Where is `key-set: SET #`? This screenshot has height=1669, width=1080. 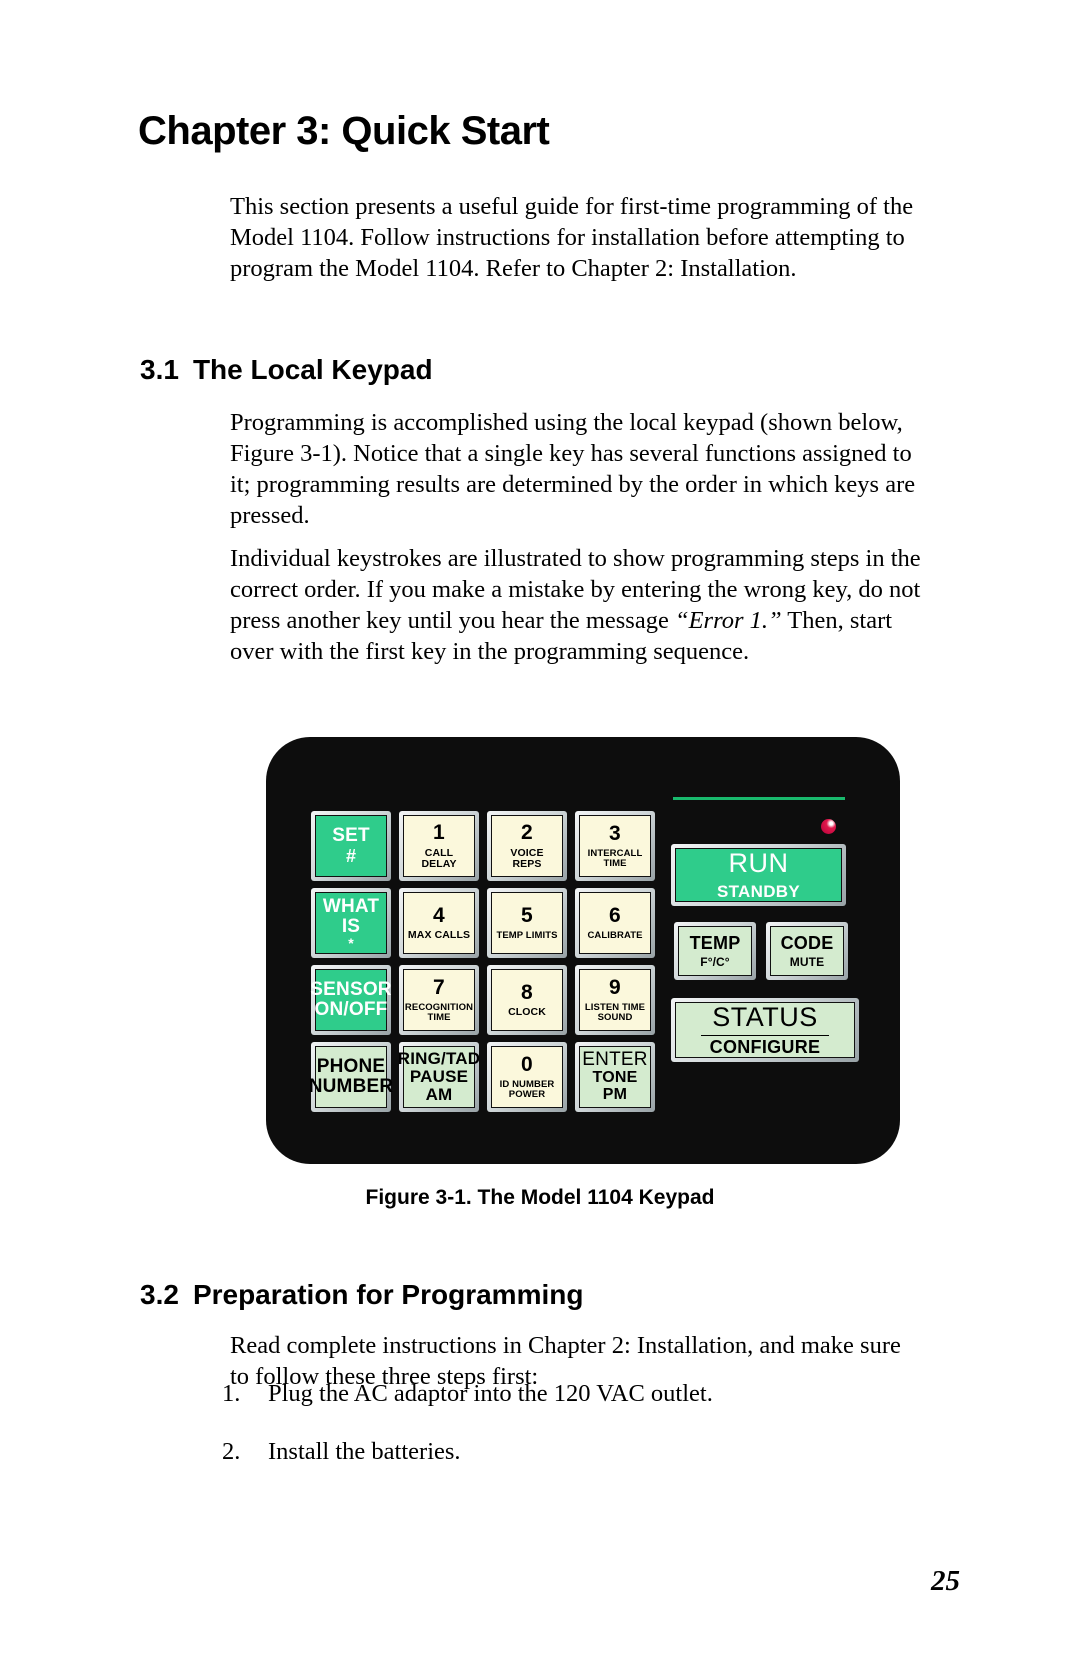 key-set: SET # is located at coordinates (351, 846).